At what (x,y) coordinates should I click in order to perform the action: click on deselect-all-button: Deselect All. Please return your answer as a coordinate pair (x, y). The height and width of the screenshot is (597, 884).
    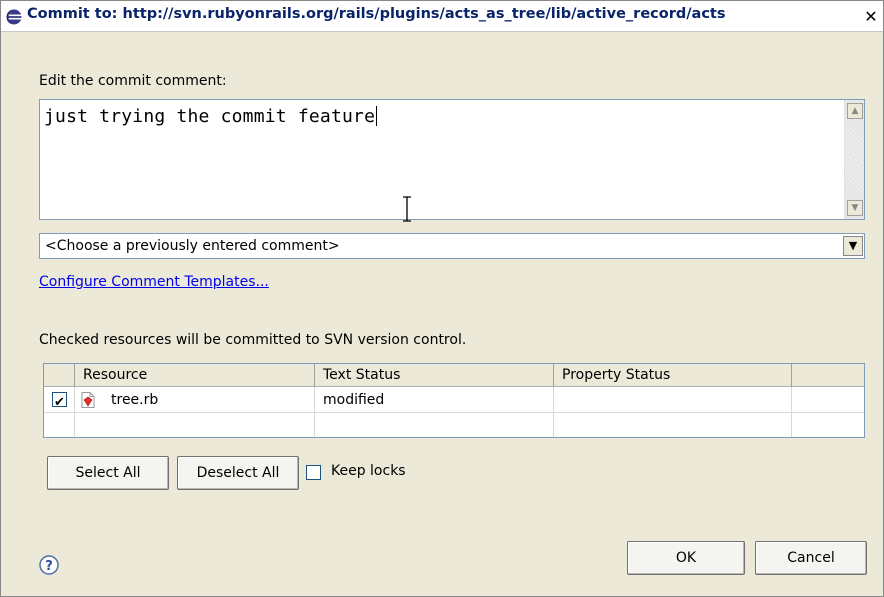
    Looking at the image, I should click on (238, 473).